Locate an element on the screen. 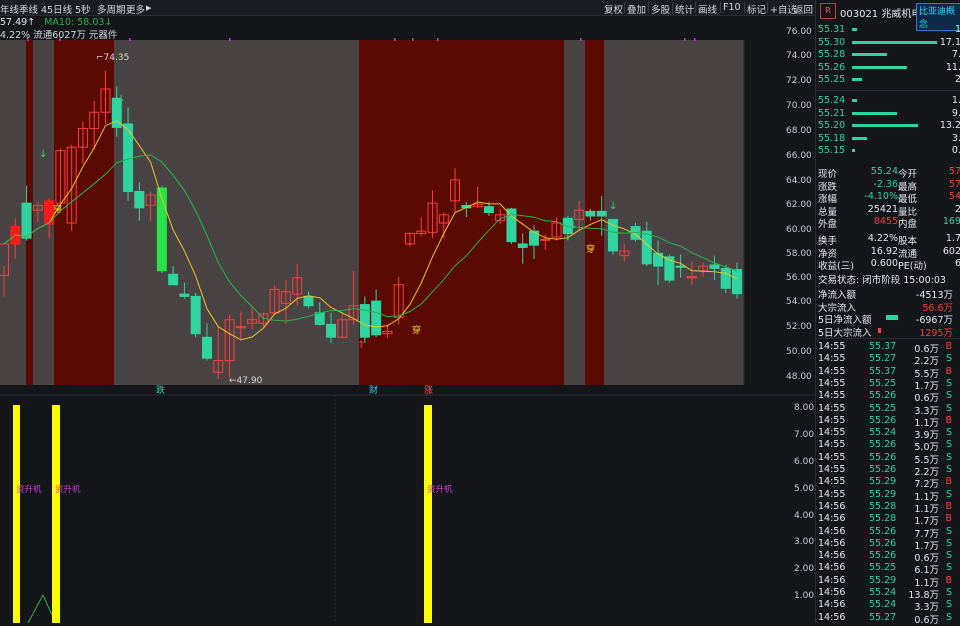  asks-row: 55.26 11. is located at coordinates (888, 68).